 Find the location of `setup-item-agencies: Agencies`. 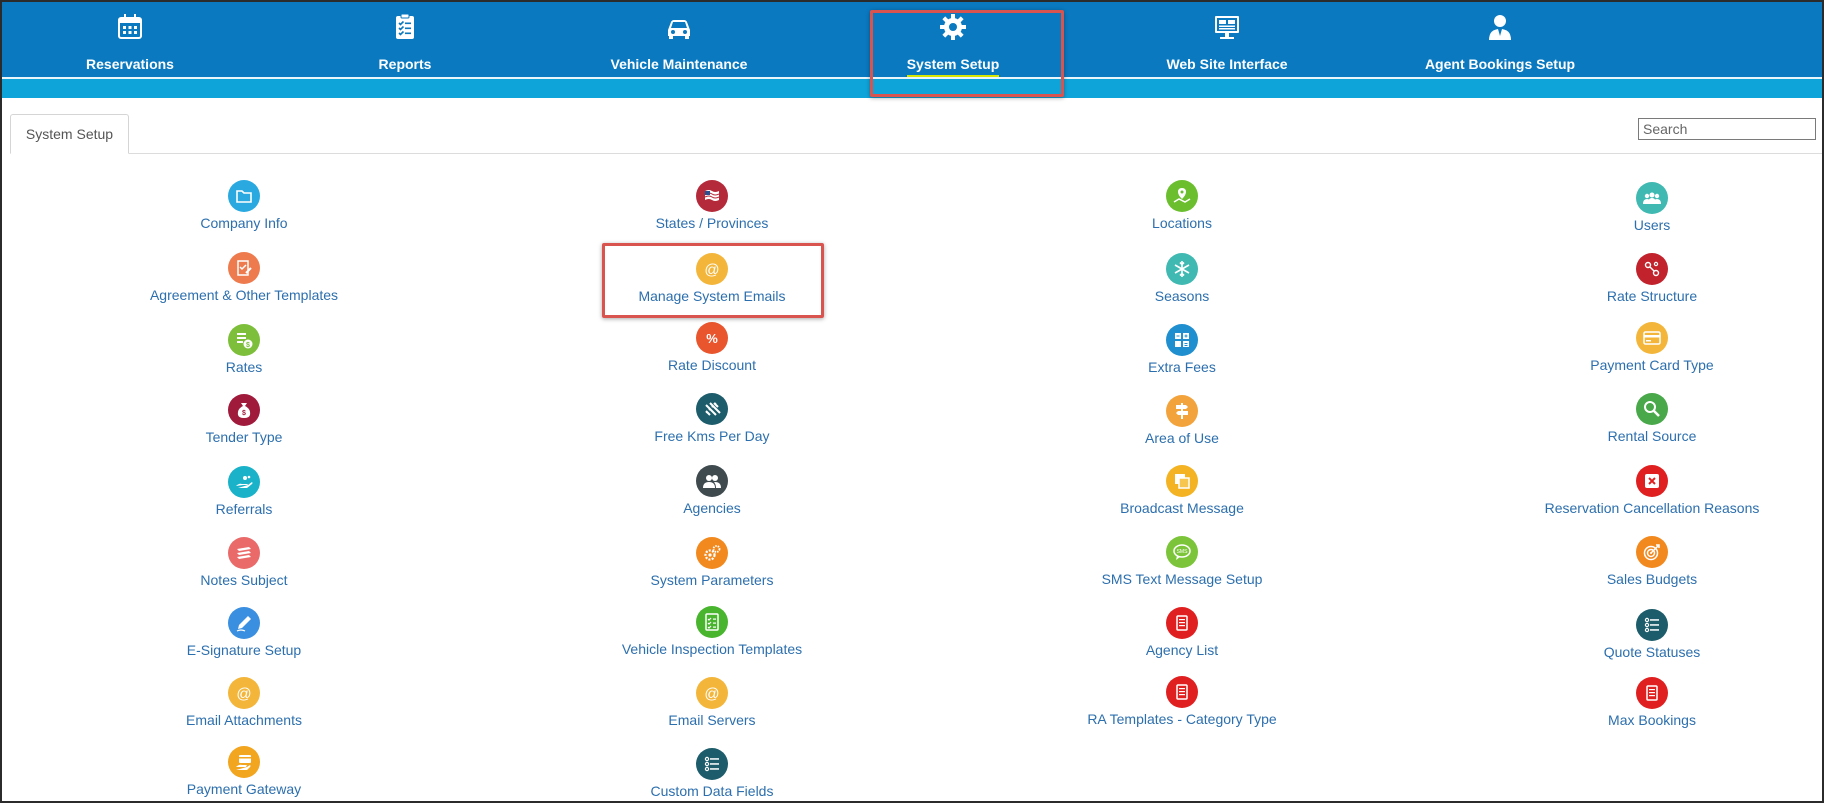

setup-item-agencies: Agencies is located at coordinates (712, 495).